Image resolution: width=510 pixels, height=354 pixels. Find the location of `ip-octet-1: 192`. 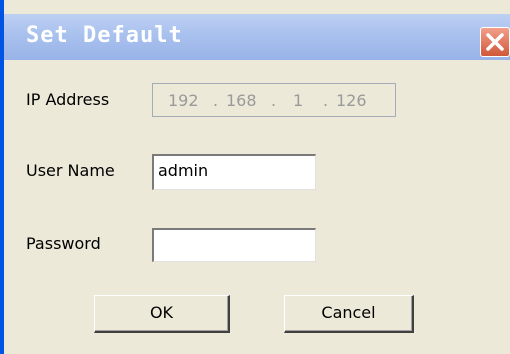

ip-octet-1: 192 is located at coordinates (183, 100).